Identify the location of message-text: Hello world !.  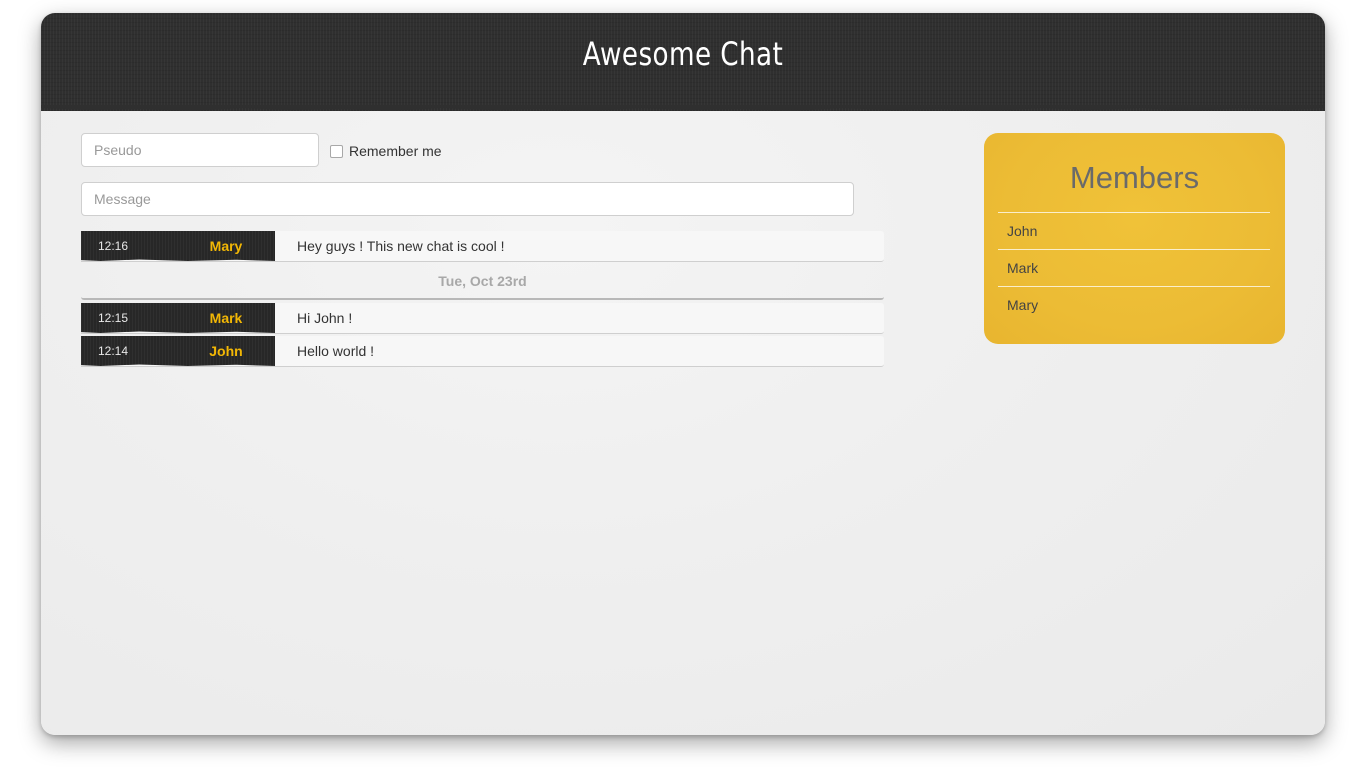
(336, 351).